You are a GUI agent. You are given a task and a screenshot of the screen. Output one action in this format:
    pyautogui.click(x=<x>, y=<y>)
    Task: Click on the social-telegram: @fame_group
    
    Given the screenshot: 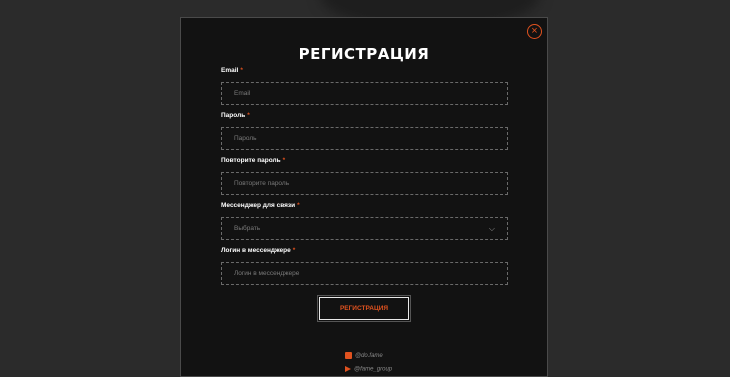 What is the action you would take?
    pyautogui.click(x=368, y=369)
    